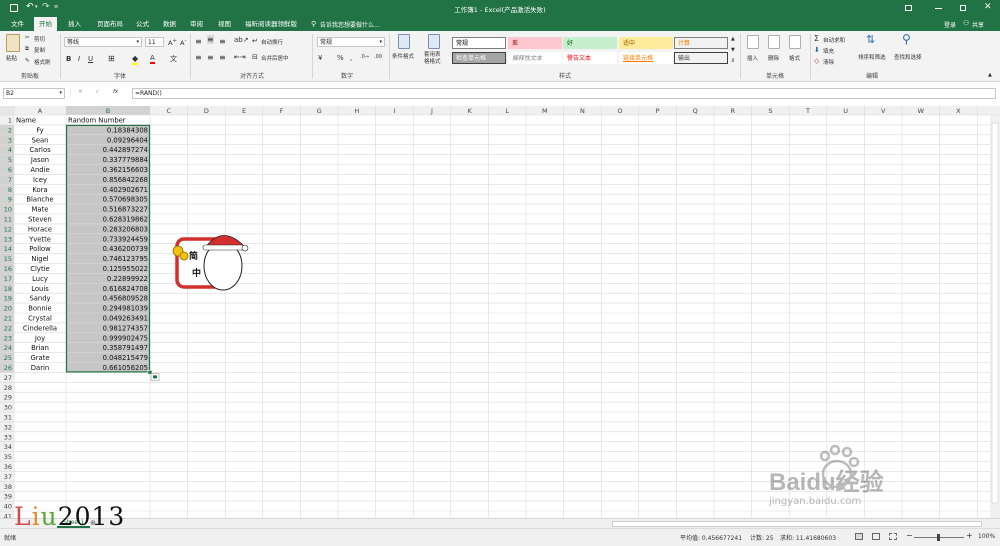 This screenshot has width=1000, height=546. What do you see at coordinates (125, 289) in the screenshot?
I see `random-number-cell: 0.616824708` at bounding box center [125, 289].